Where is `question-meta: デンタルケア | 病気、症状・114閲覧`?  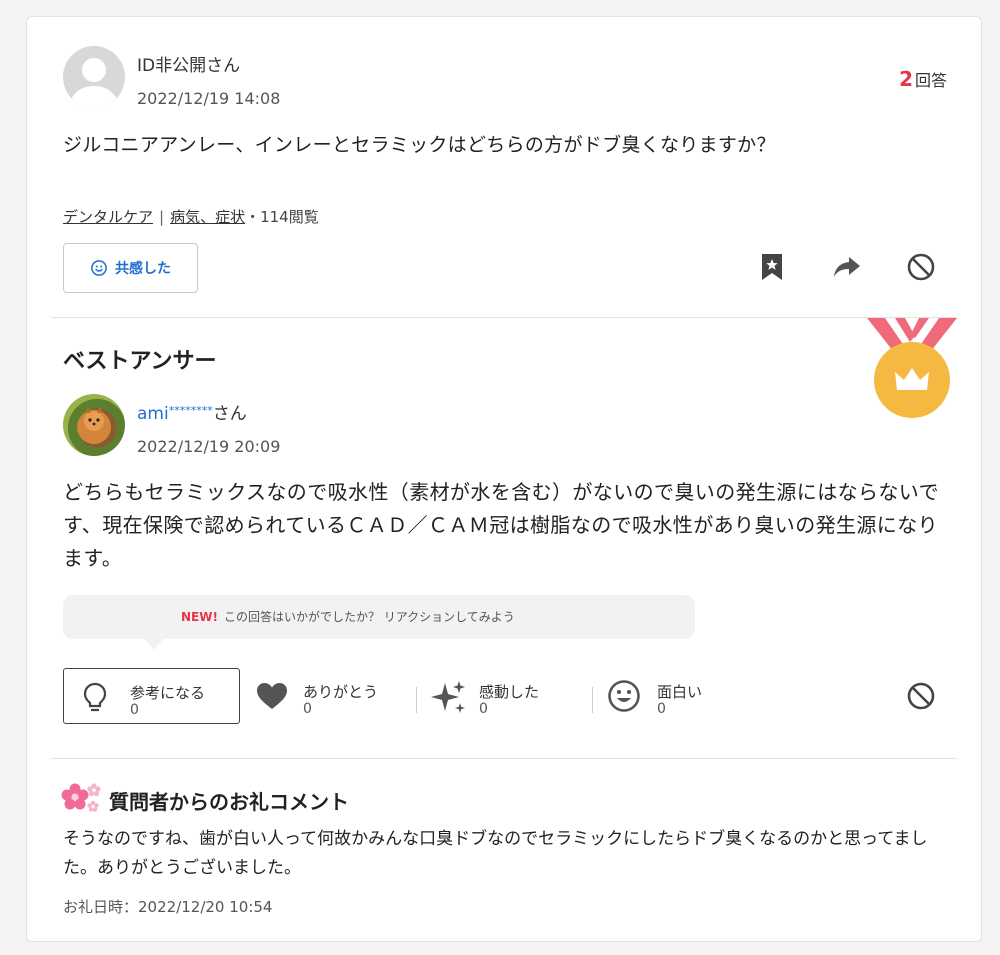 question-meta: デンタルケア | 病気、症状・114閲覧 is located at coordinates (191, 216).